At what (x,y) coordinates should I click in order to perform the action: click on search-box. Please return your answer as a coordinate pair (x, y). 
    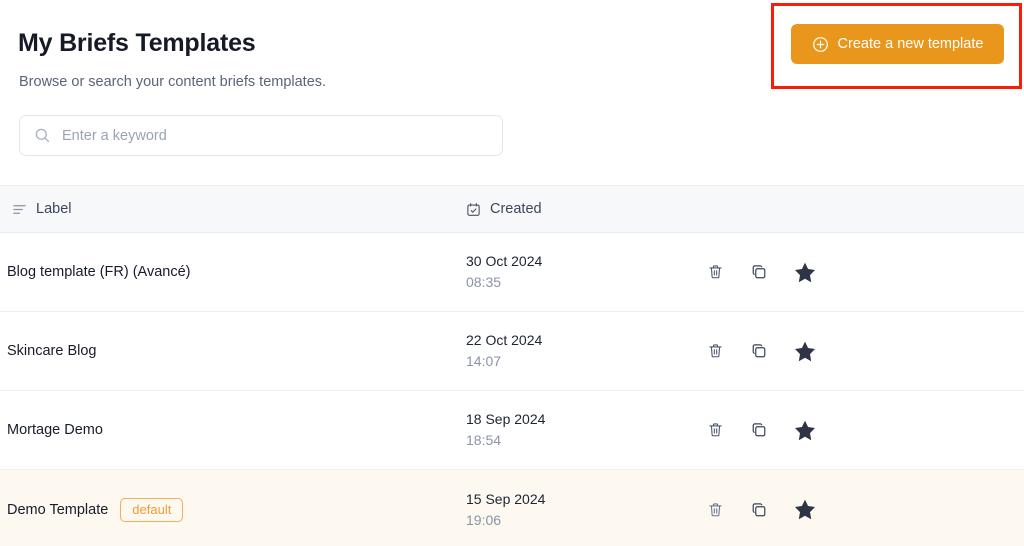
    Looking at the image, I should click on (261, 135).